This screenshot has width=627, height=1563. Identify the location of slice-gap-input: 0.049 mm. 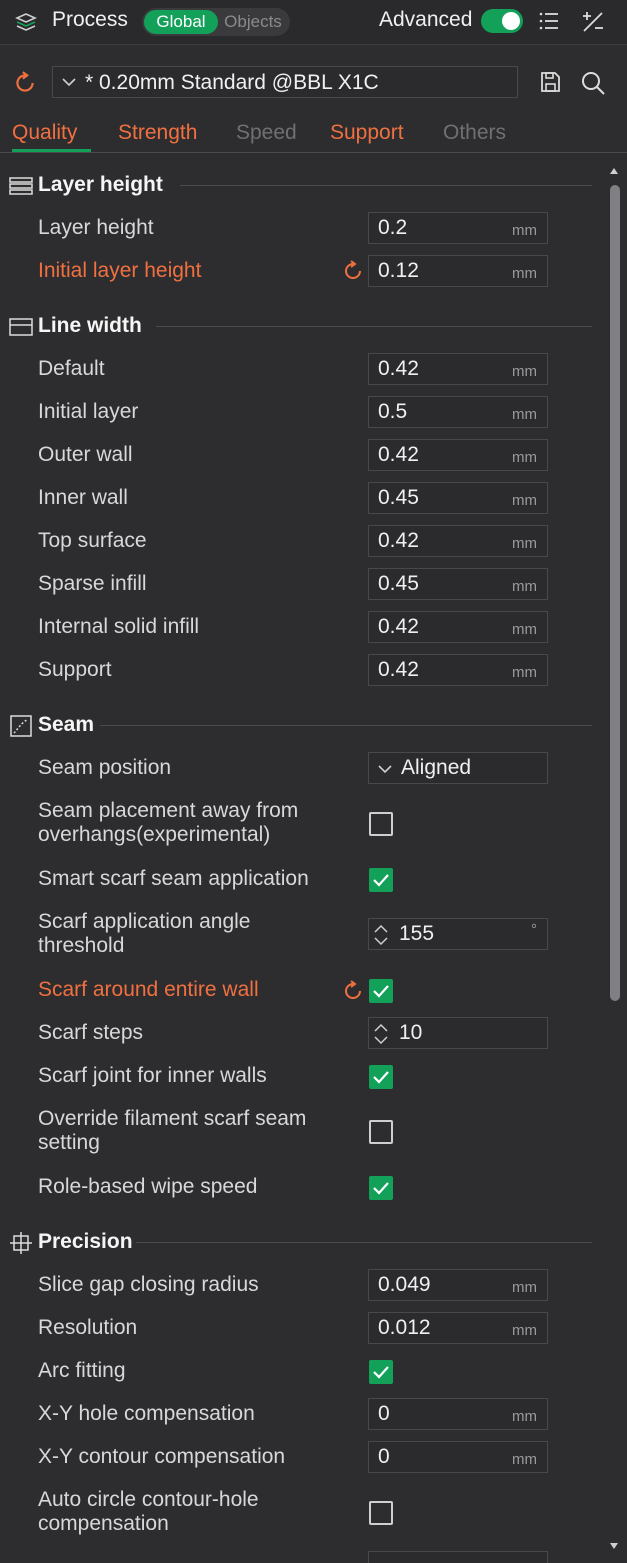
(458, 1285).